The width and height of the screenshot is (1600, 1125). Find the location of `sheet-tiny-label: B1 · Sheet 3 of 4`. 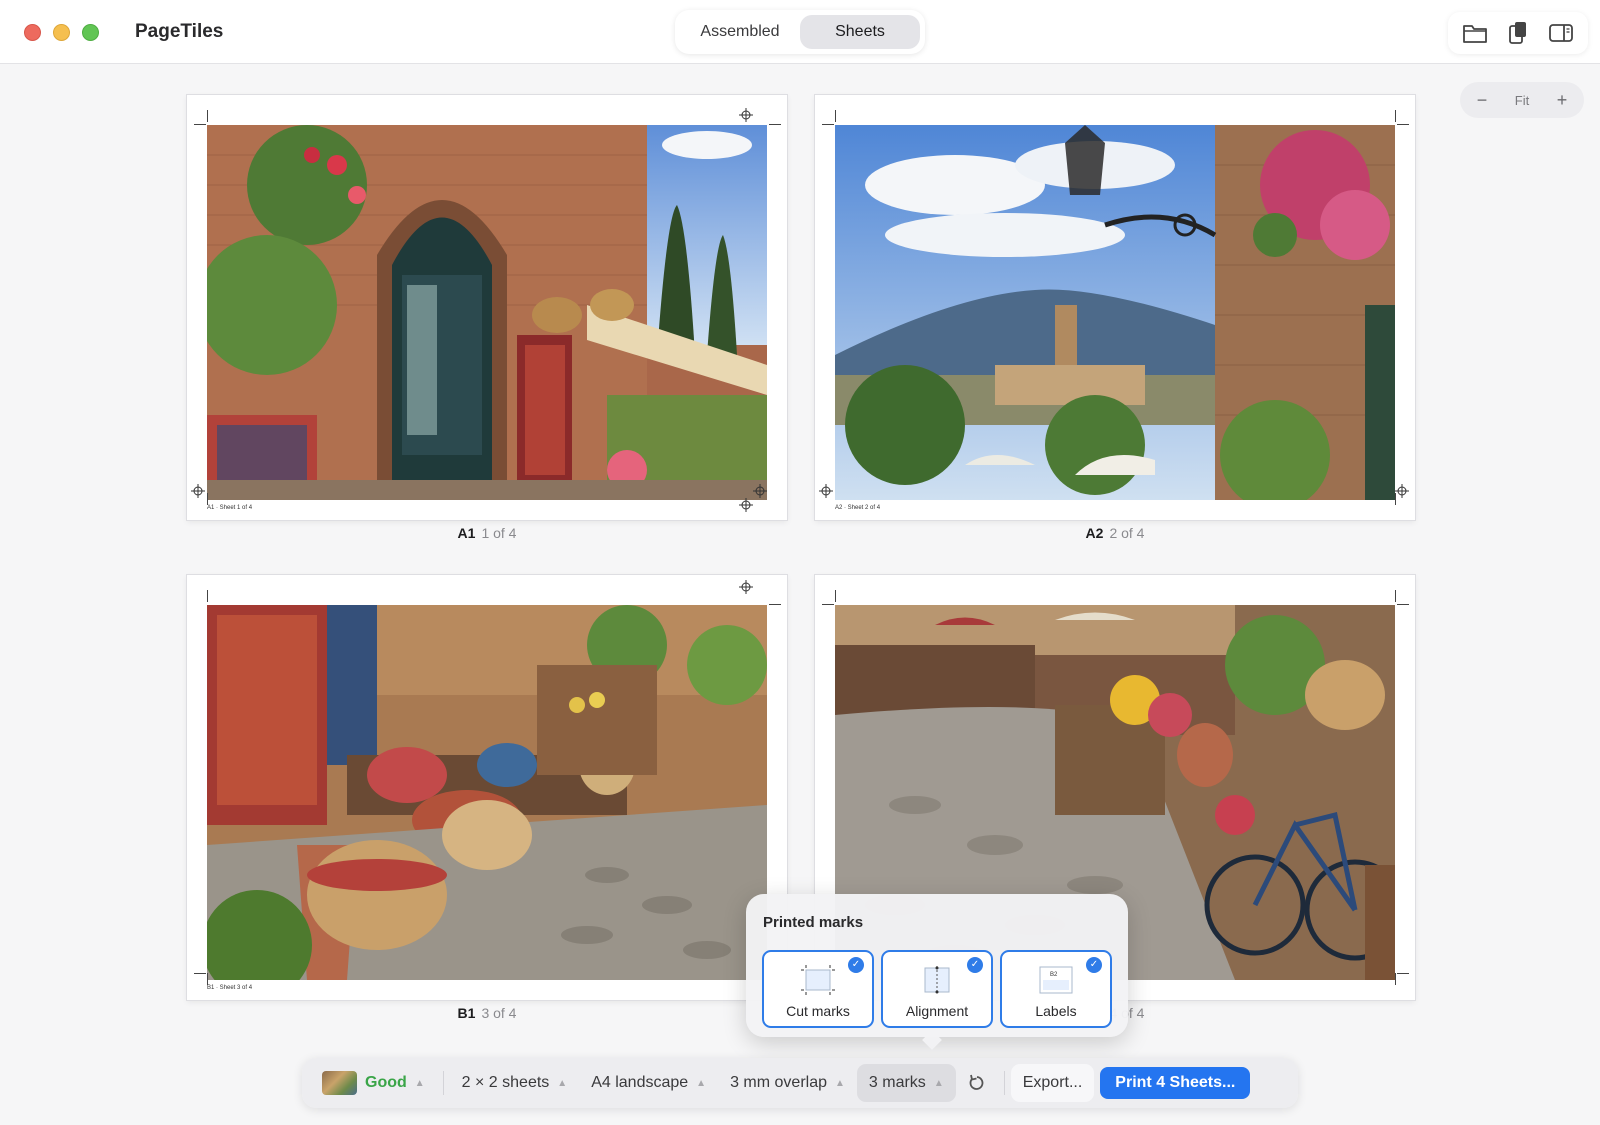

sheet-tiny-label: B1 · Sheet 3 of 4 is located at coordinates (230, 988).